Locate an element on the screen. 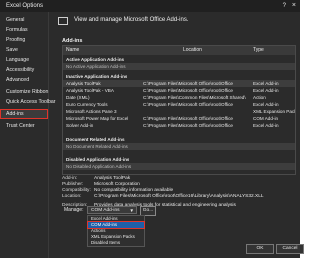  sidebar-item-add-ins: Add-ins is located at coordinates (24, 114).